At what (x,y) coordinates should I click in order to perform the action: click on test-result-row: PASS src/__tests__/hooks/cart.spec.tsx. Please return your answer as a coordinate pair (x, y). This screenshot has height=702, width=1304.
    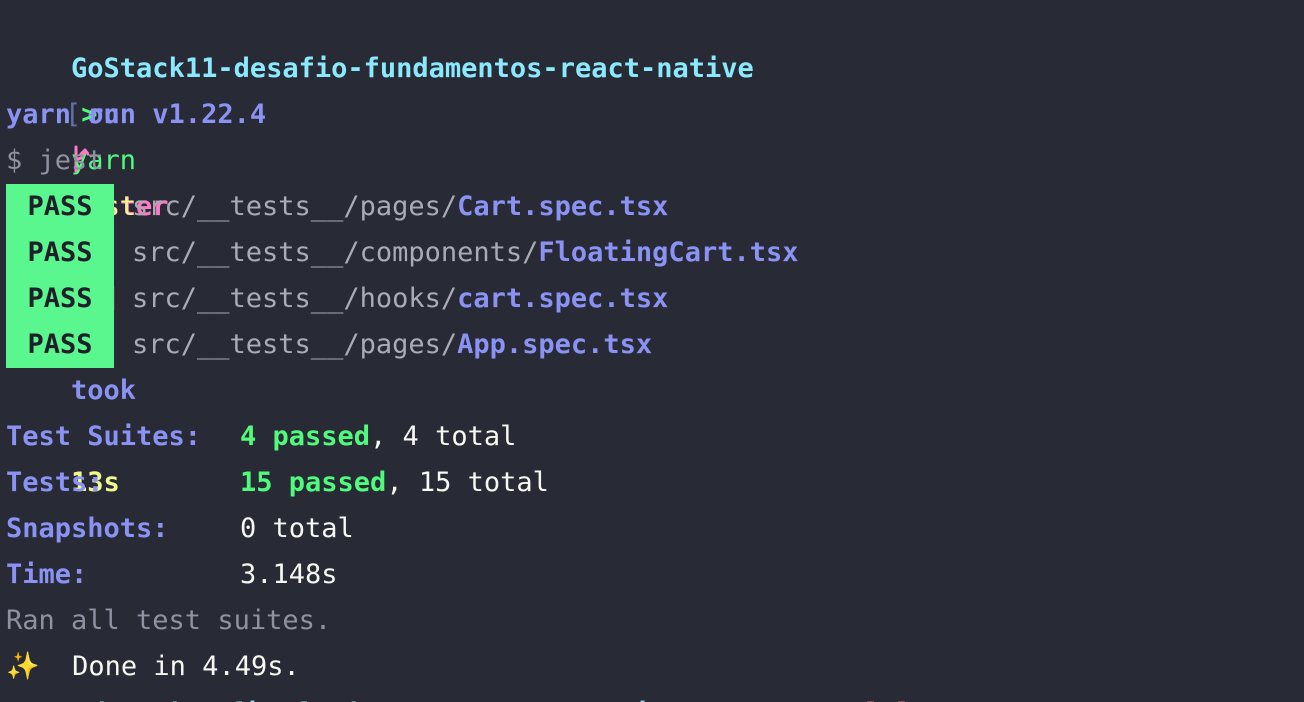
    Looking at the image, I should click on (655, 299).